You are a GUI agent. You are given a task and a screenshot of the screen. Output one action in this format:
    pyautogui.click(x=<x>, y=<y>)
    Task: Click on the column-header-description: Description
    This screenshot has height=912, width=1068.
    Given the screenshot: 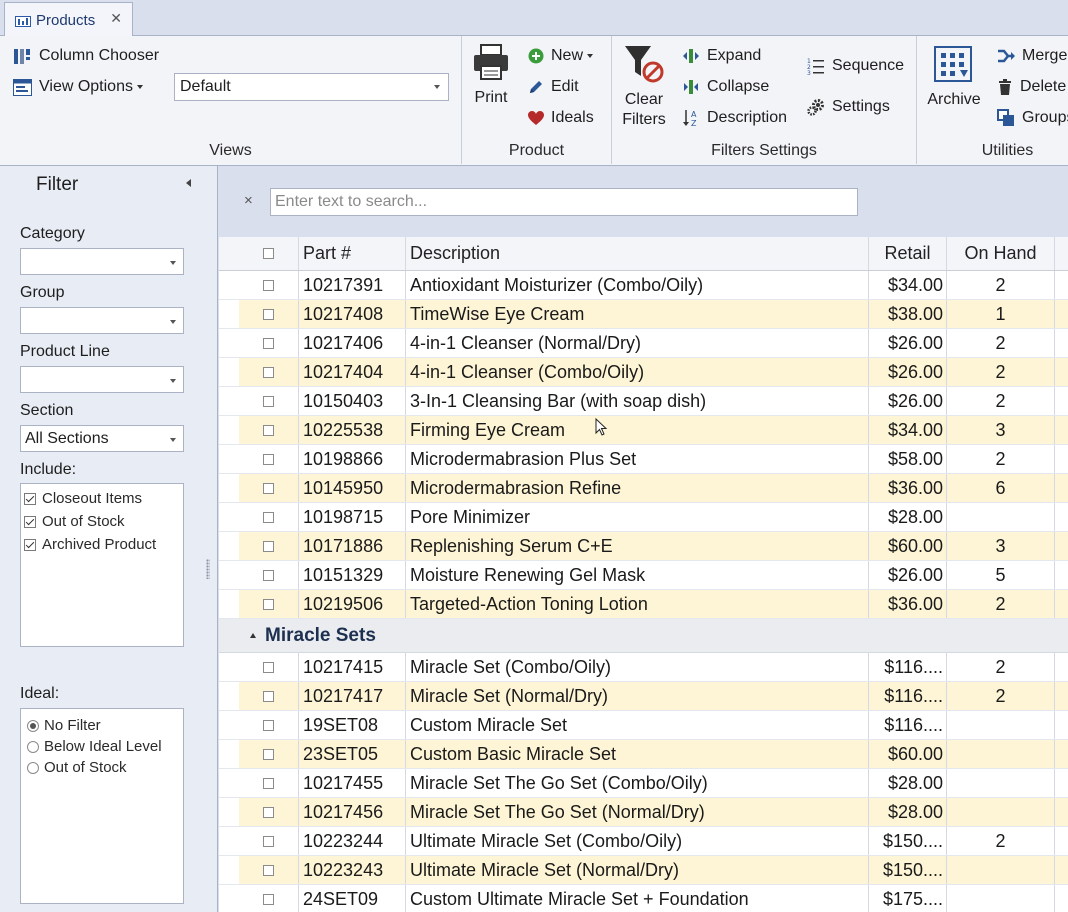 What is the action you would take?
    pyautogui.click(x=637, y=253)
    